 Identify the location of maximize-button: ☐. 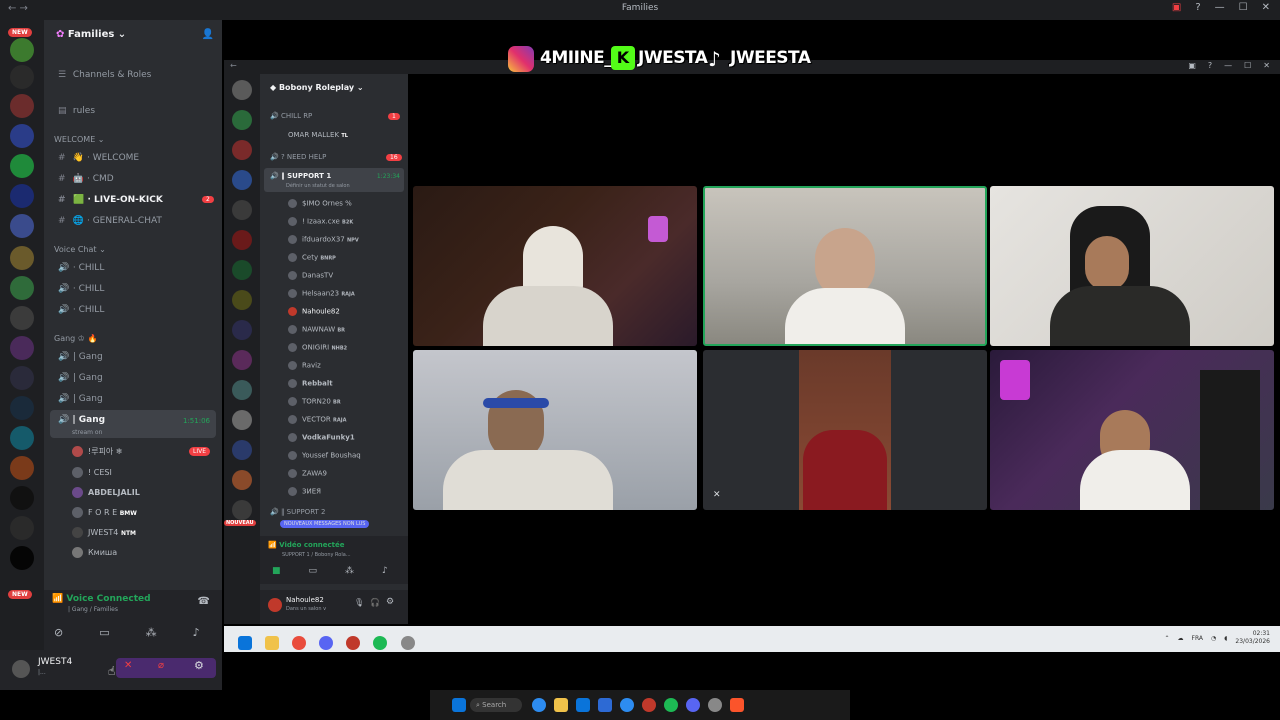
(1243, 7).